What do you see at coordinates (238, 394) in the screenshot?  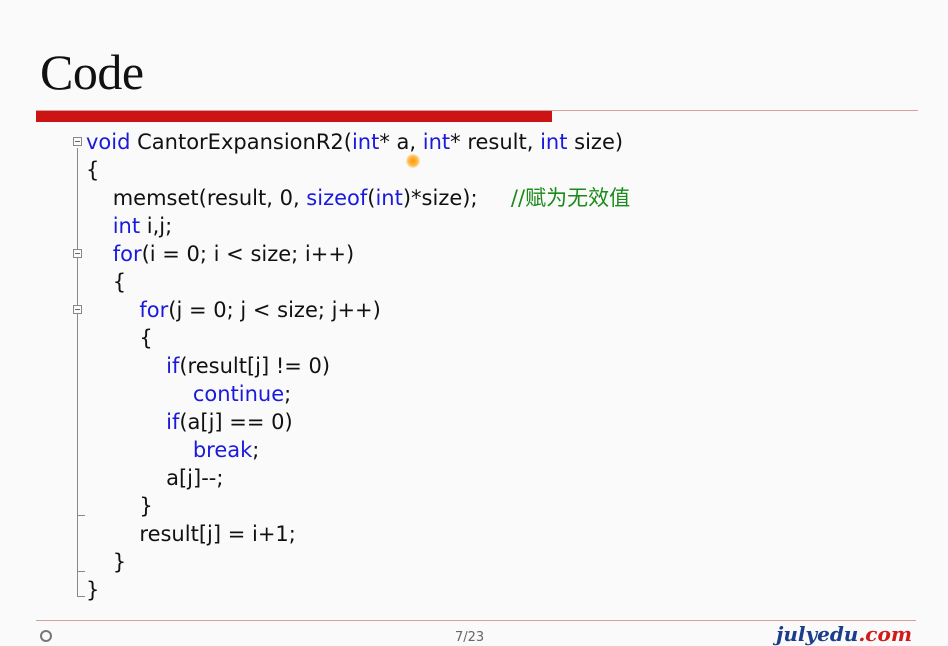 I see `code-keyword: continue` at bounding box center [238, 394].